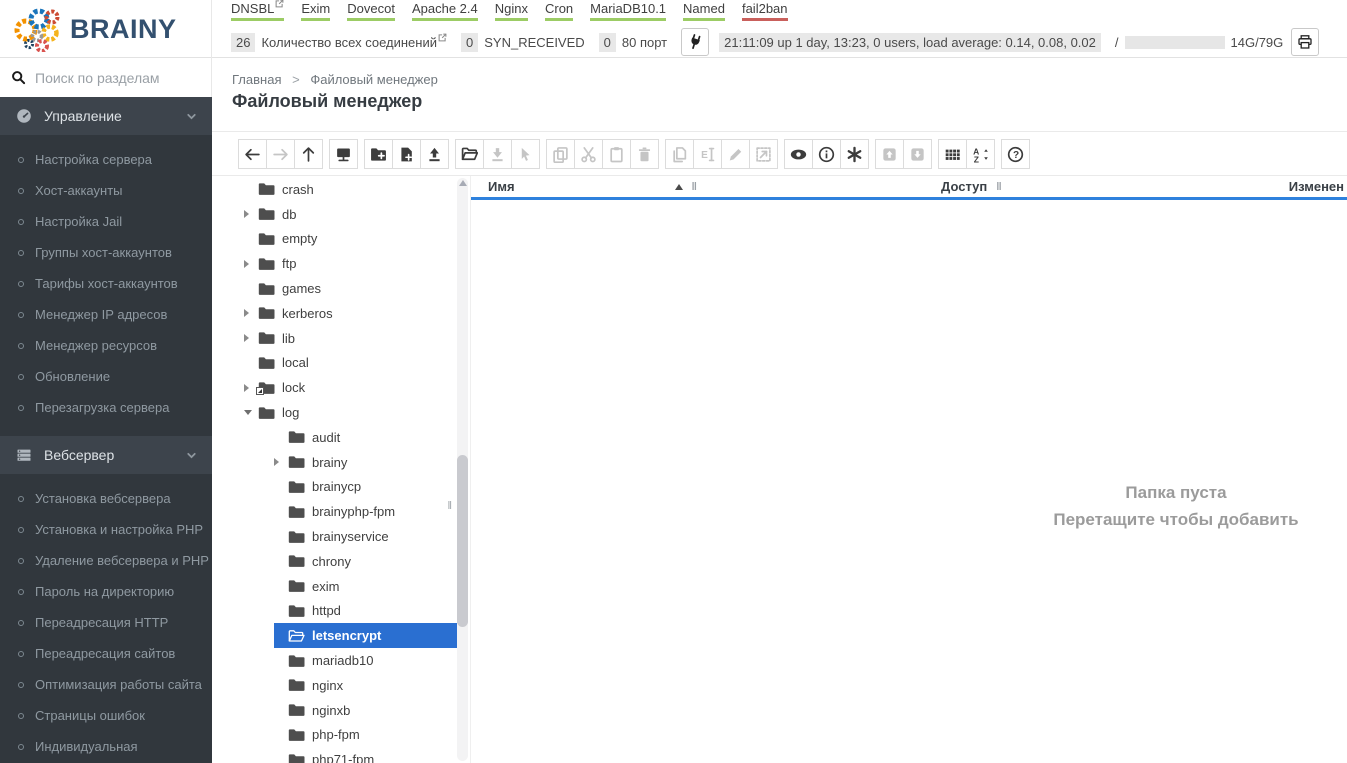  What do you see at coordinates (351, 214) in the screenshot?
I see `tree-item-row: db` at bounding box center [351, 214].